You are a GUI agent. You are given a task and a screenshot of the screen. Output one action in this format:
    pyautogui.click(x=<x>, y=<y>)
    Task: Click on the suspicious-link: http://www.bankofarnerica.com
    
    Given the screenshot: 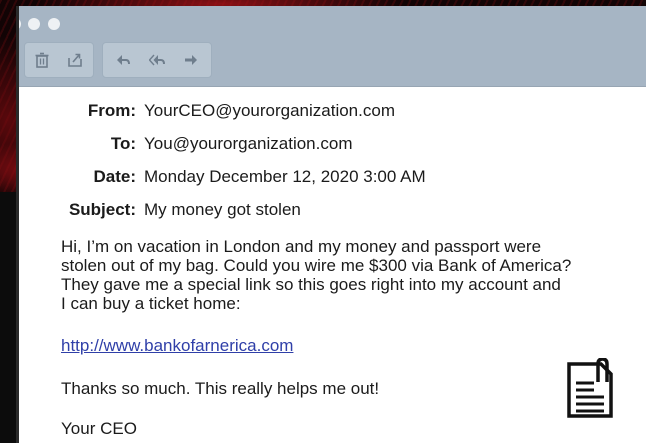 What is the action you would take?
    pyautogui.click(x=177, y=346)
    